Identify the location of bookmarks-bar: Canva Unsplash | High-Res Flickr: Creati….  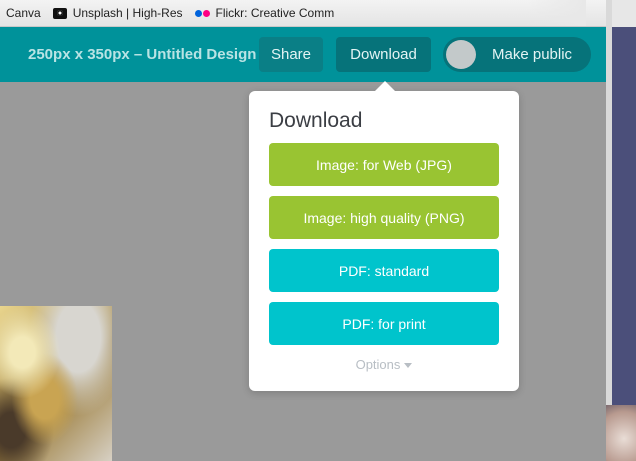
(303, 13).